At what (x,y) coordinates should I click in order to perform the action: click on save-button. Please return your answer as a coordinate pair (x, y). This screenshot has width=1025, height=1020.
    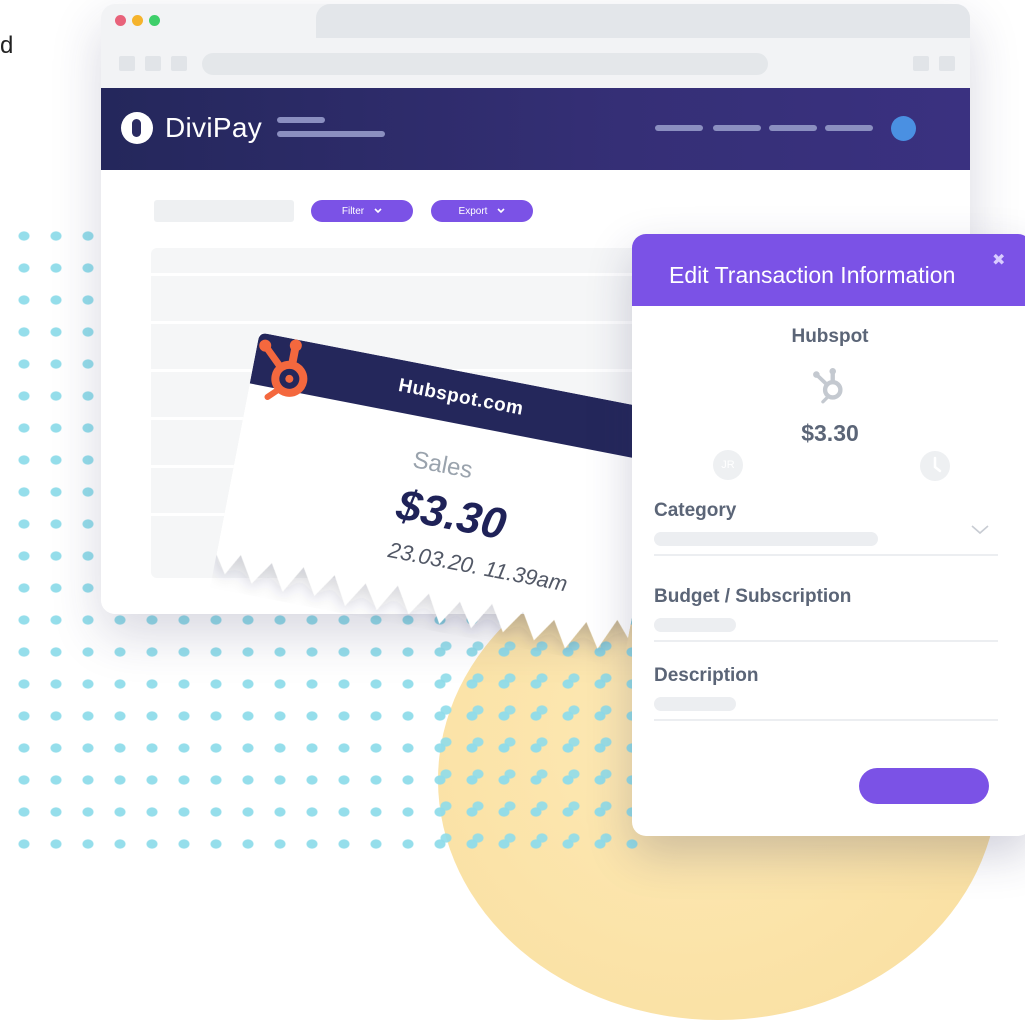
    Looking at the image, I should click on (924, 786).